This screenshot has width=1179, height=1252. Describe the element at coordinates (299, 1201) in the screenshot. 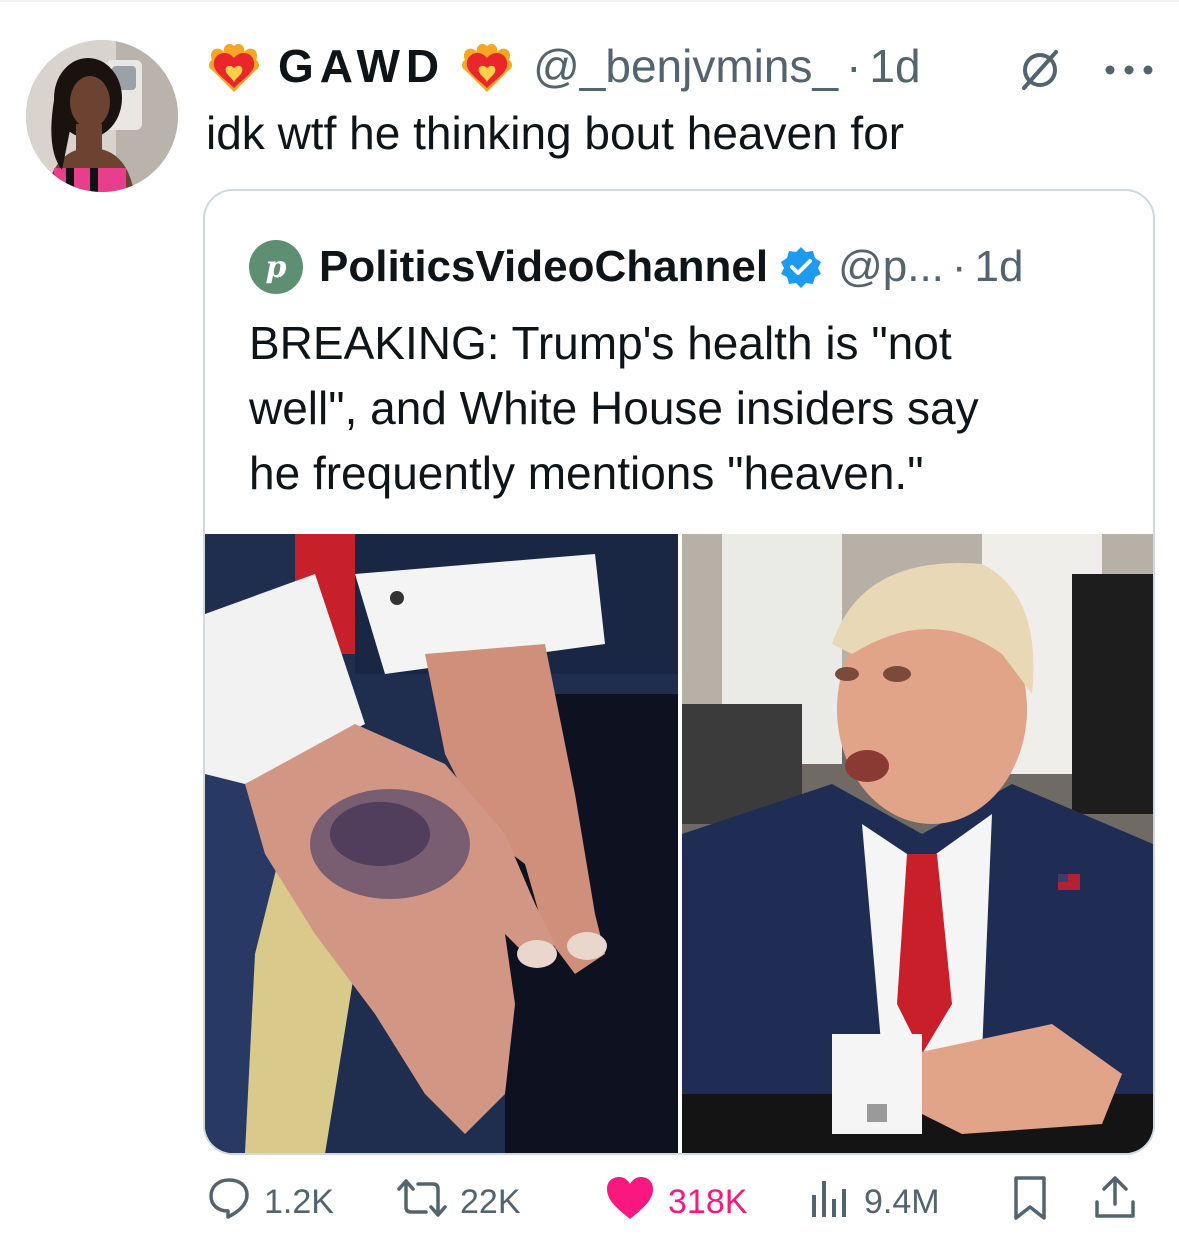

I see `reply-count: 1.2K` at that location.